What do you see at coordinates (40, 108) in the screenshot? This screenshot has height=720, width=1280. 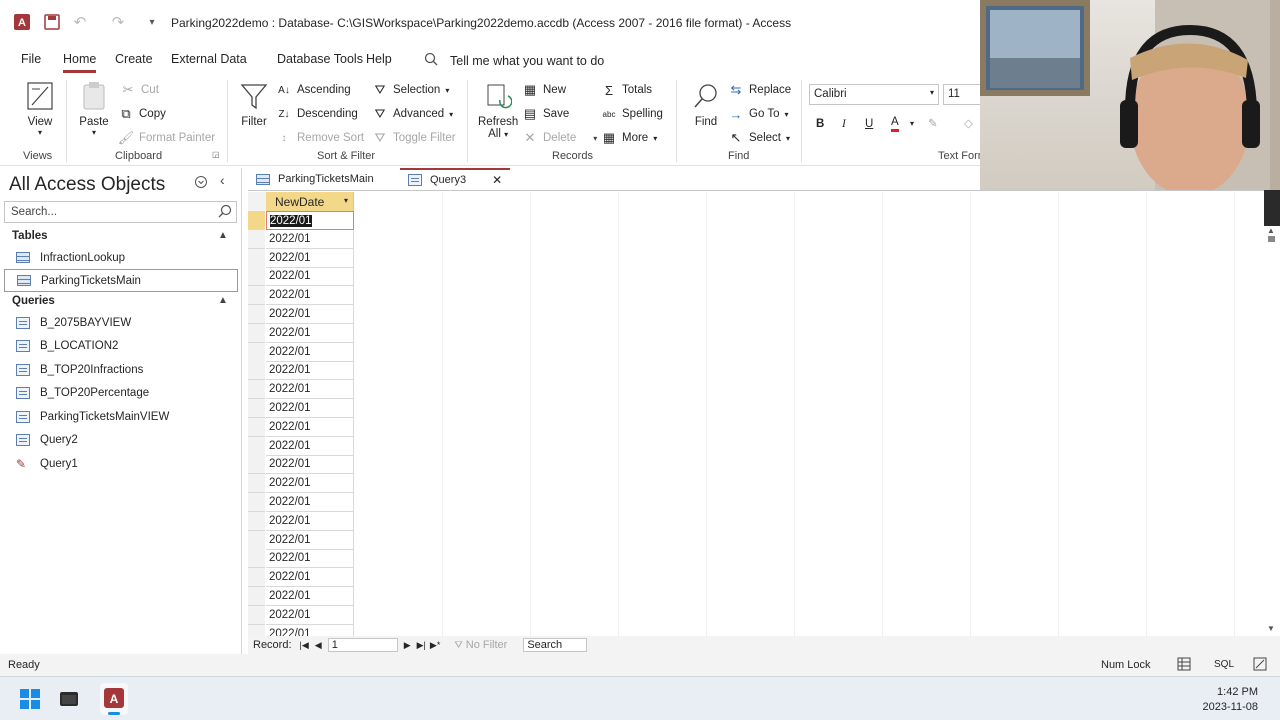 I see `view-button: View ▾` at bounding box center [40, 108].